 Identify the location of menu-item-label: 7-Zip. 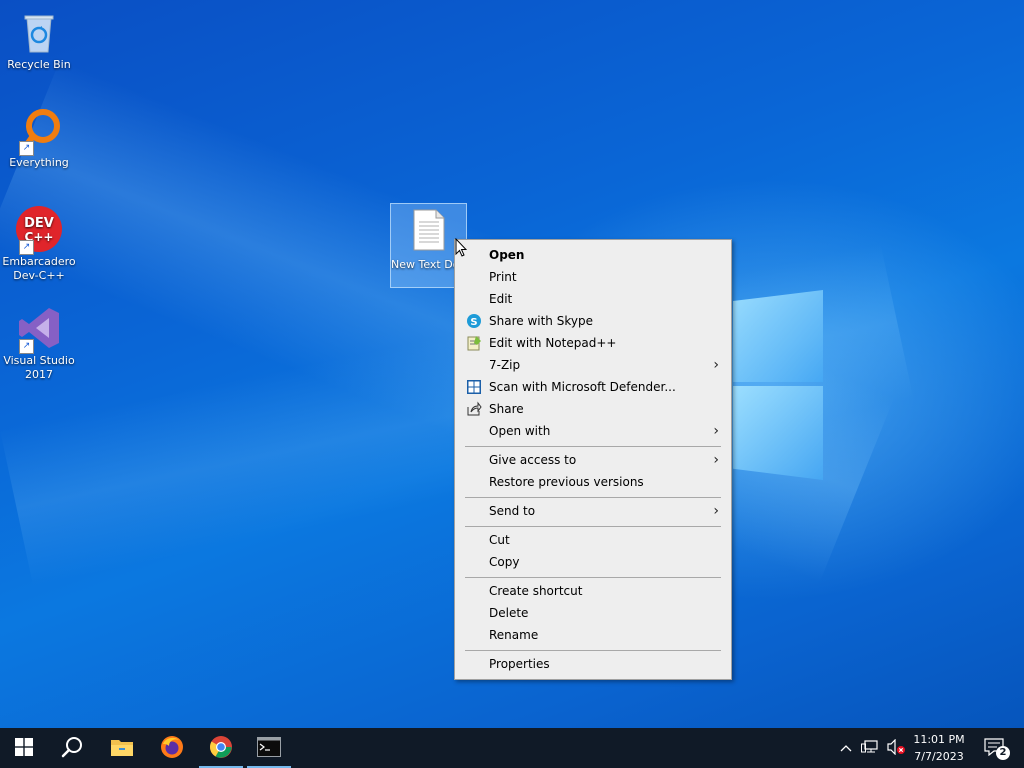
(505, 365).